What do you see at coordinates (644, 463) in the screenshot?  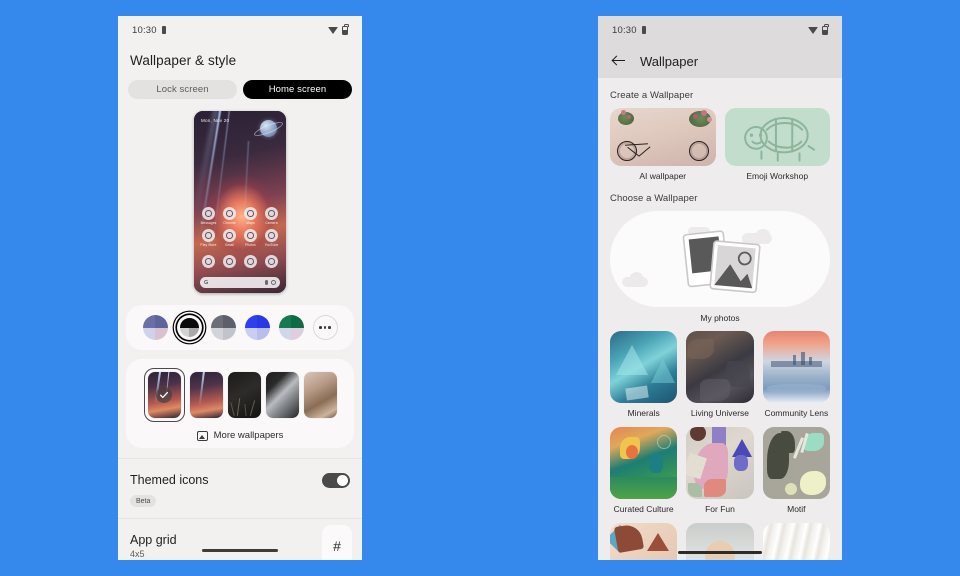 I see `curated-culture-art` at bounding box center [644, 463].